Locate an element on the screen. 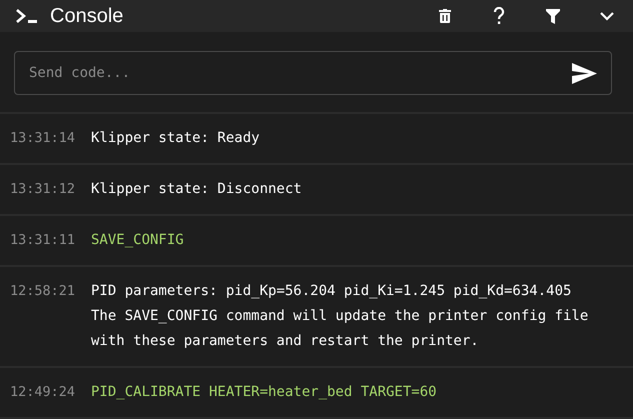  send-icon is located at coordinates (584, 73).